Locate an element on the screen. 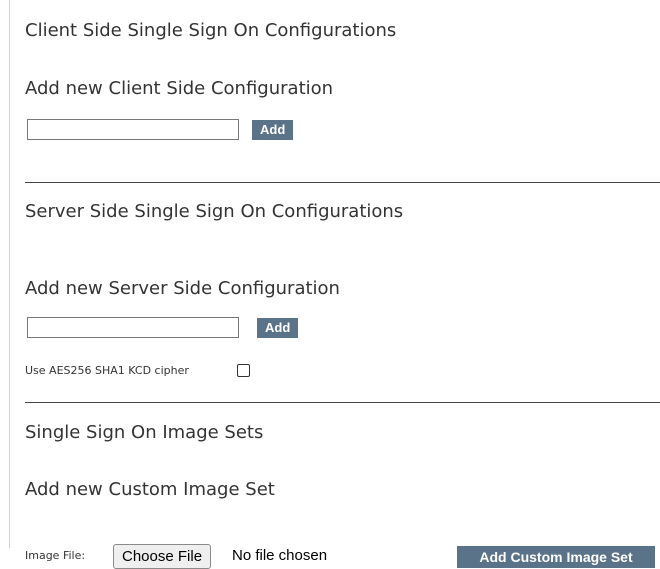  left-border is located at coordinates (9, 274).